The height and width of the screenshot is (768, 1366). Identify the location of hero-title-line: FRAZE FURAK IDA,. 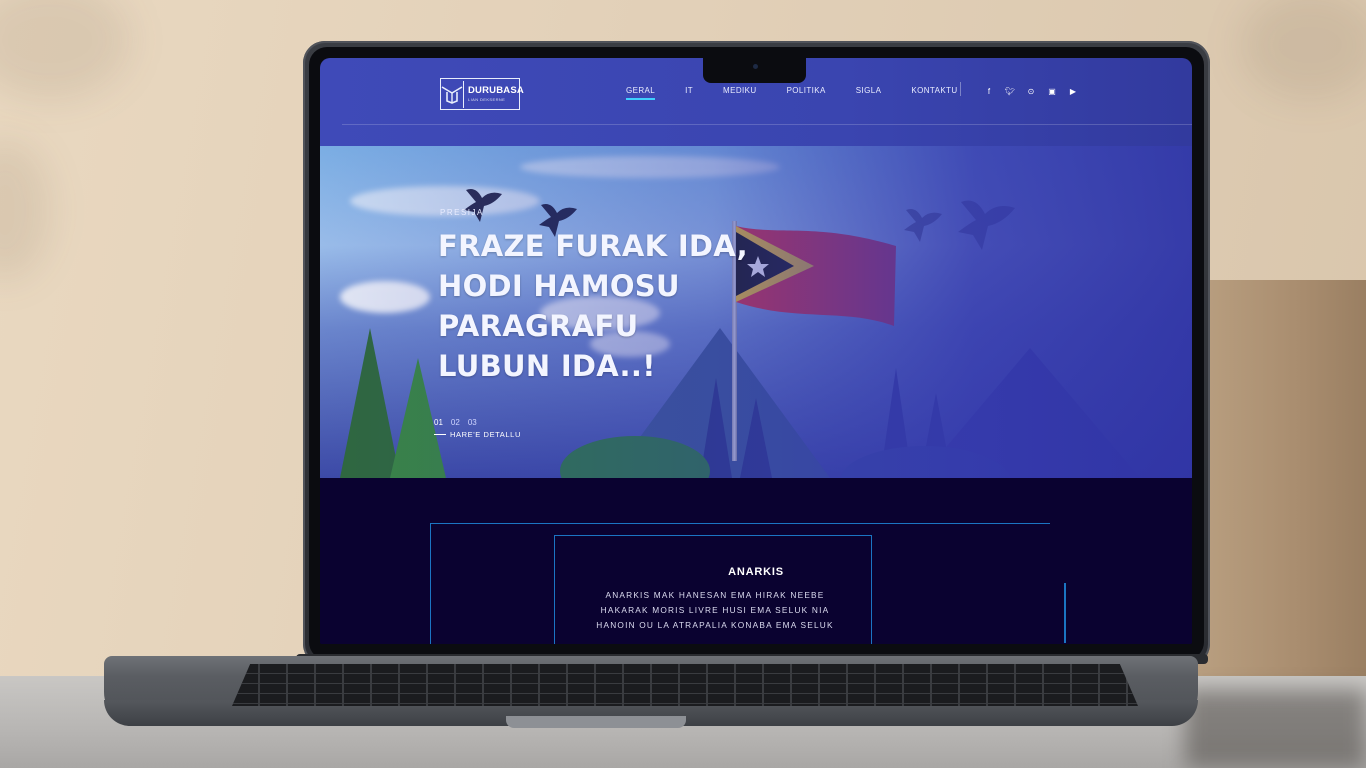
(593, 246).